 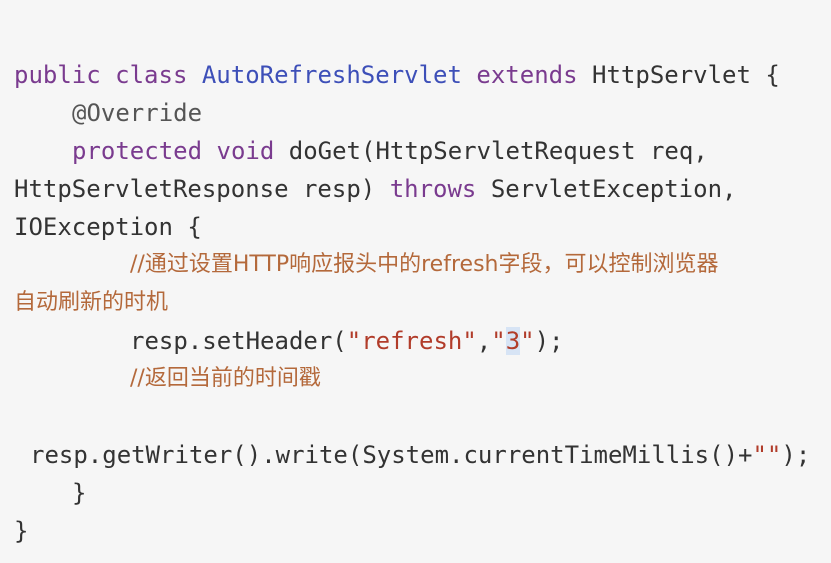 I want to click on keyword-protected: protected, so click(x=137, y=151).